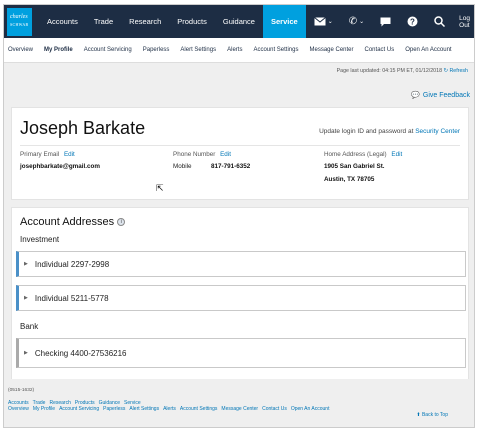 The width and height of the screenshot is (480, 432). I want to click on nav-research: Research, so click(145, 21).